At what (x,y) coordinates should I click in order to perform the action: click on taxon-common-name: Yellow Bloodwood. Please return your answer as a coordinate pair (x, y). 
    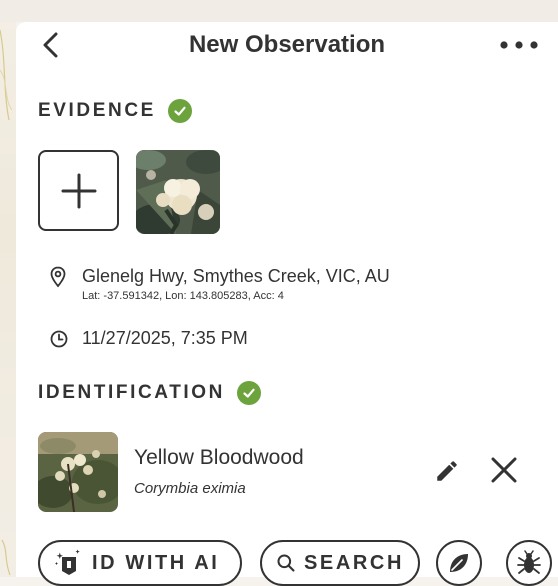
    Looking at the image, I should click on (219, 457).